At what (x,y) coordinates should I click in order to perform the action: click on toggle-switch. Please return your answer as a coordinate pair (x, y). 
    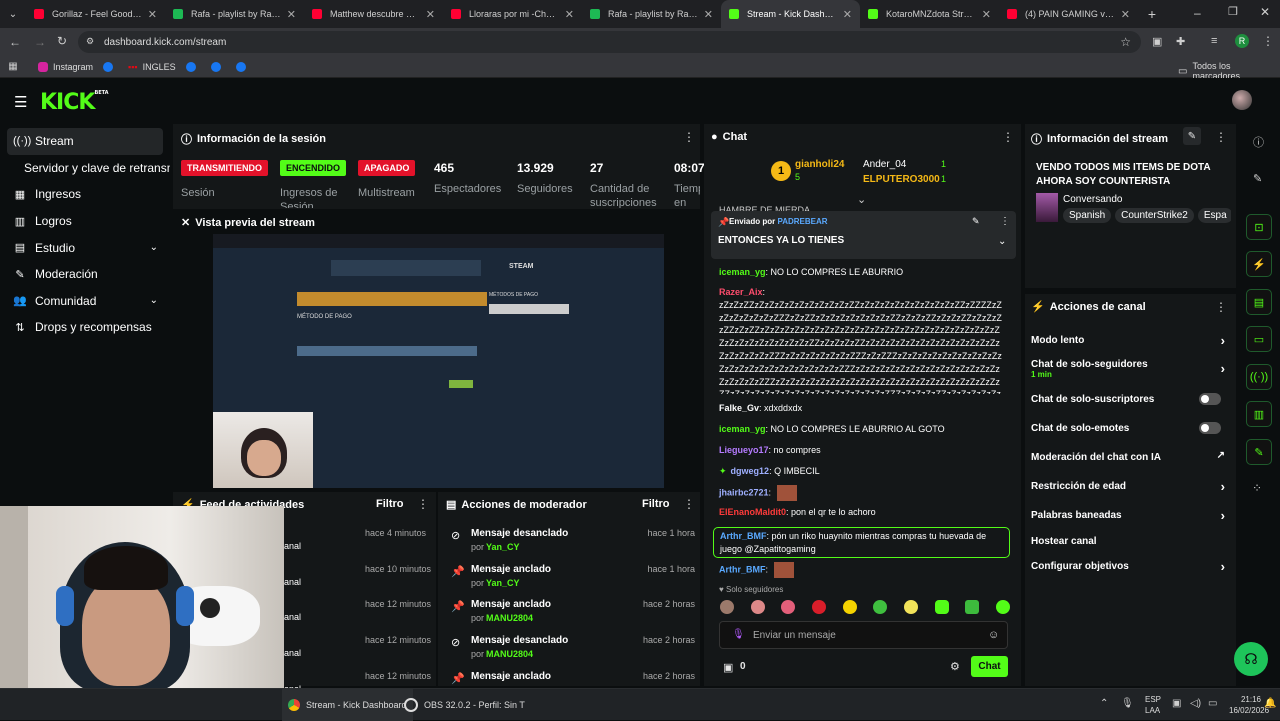
    Looking at the image, I should click on (1210, 399).